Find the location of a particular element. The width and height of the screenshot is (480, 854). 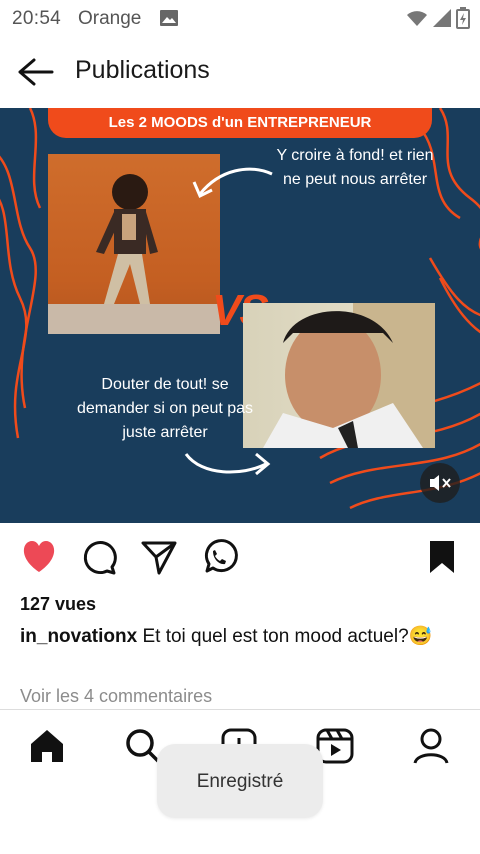

caption-text: Et toi quel est ton mood actuel?😅 is located at coordinates (285, 636).